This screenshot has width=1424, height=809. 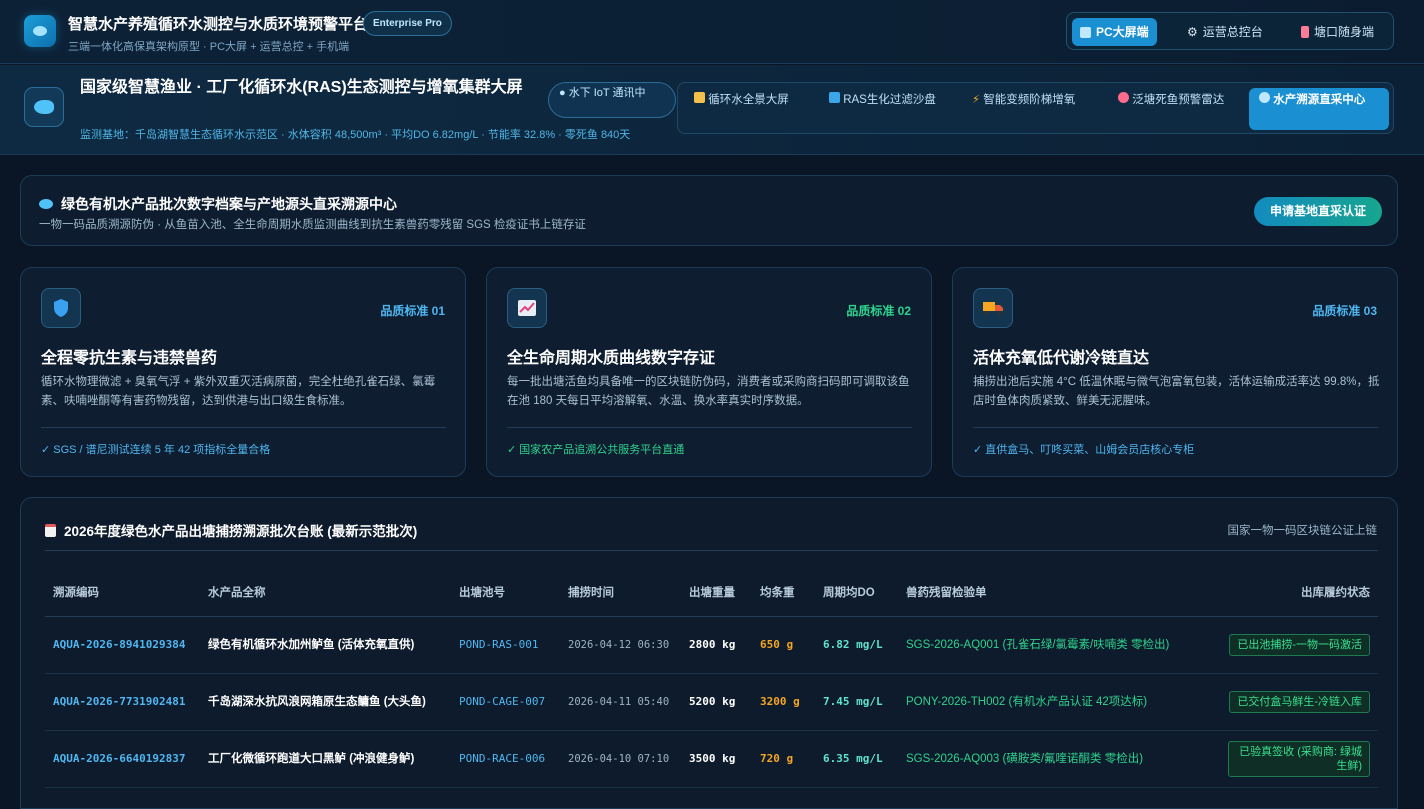 What do you see at coordinates (856, 759) in the screenshot?
I see `average-do: 6.35 mg/L` at bounding box center [856, 759].